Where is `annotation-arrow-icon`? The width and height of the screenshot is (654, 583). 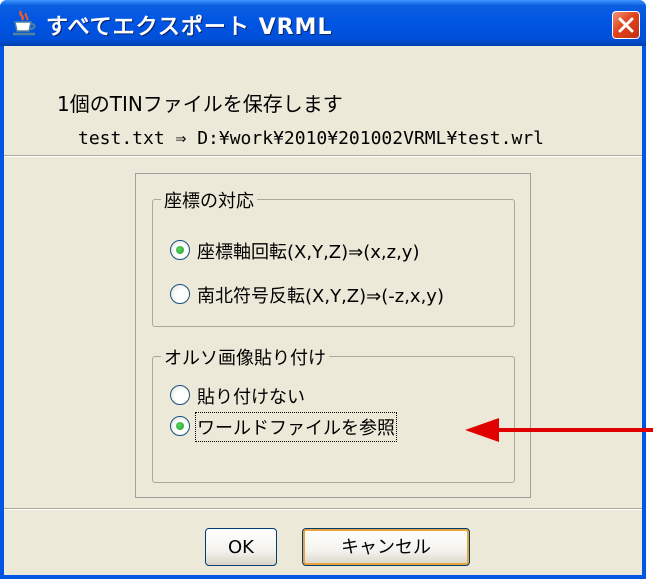
annotation-arrow-icon is located at coordinates (559, 430).